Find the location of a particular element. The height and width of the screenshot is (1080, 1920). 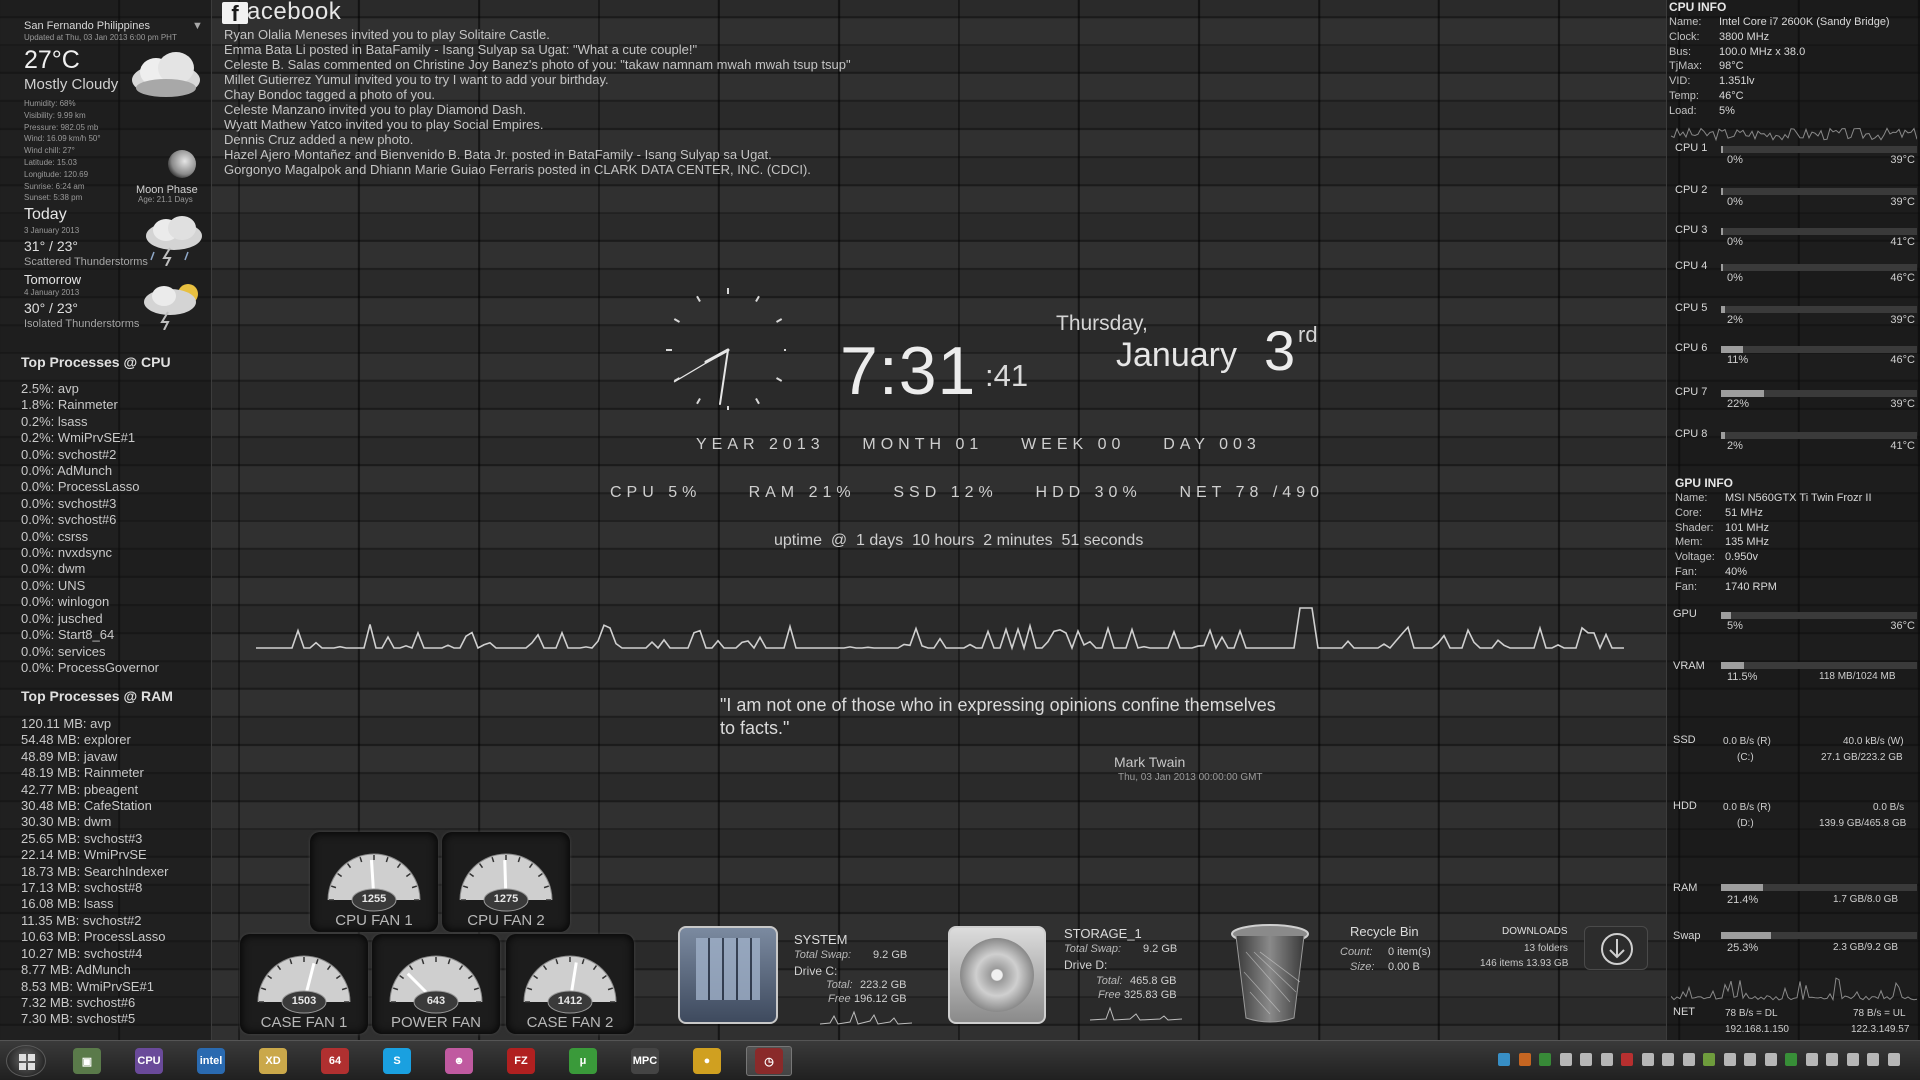

cloud-icon is located at coordinates (166, 74).